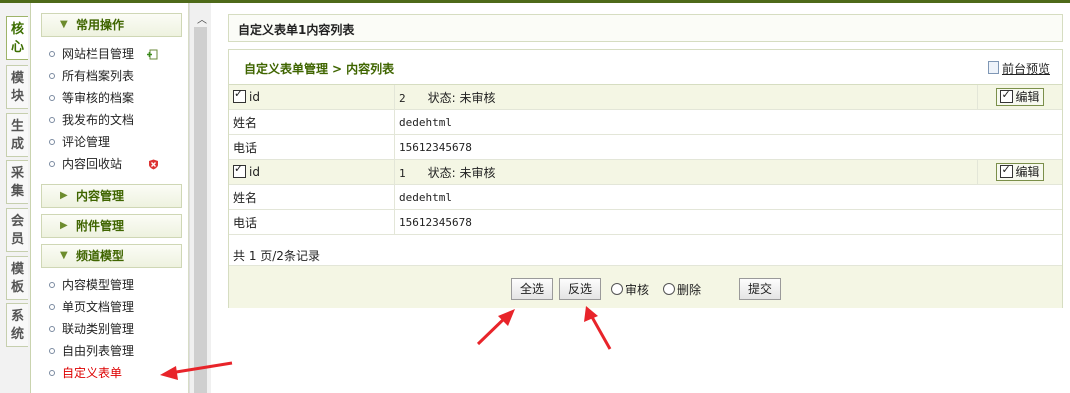 This screenshot has height=393, width=1070. Describe the element at coordinates (370, 69) in the screenshot. I see `breadcrumb-content-list: 内容列表` at that location.